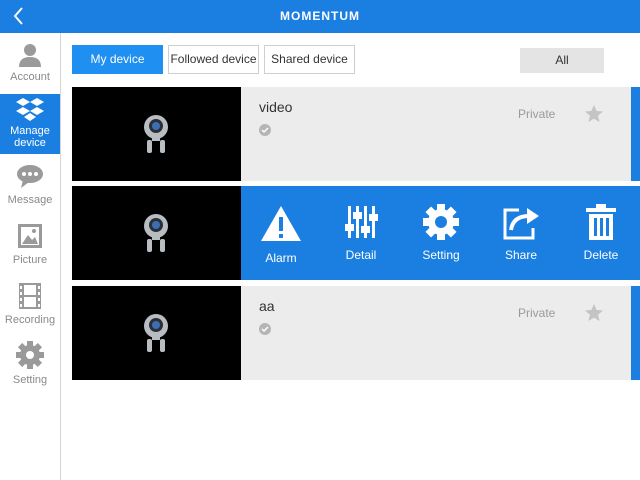 This screenshot has width=640, height=480. Describe the element at coordinates (30, 131) in the screenshot. I see `sidebar-item-label-line-1: Manage` at that location.